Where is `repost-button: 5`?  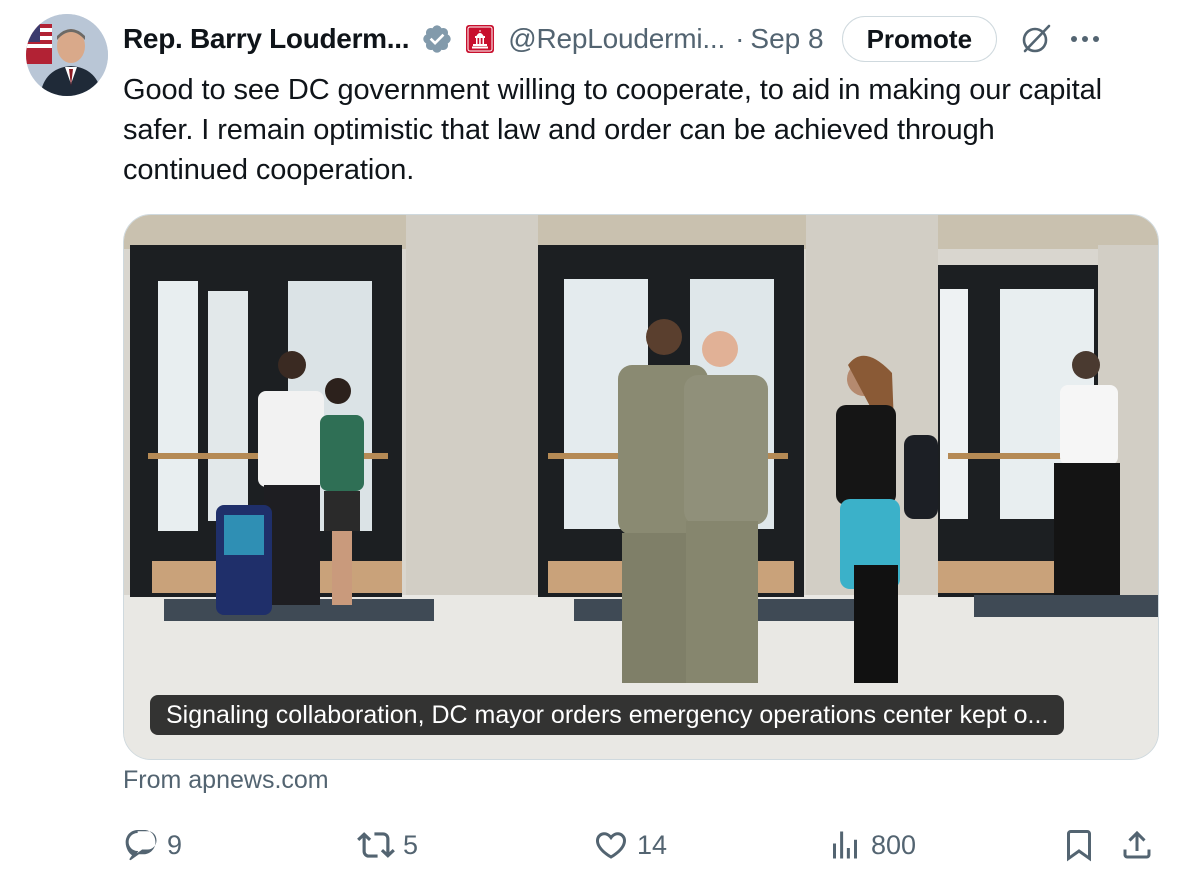 repost-button: 5 is located at coordinates (387, 845).